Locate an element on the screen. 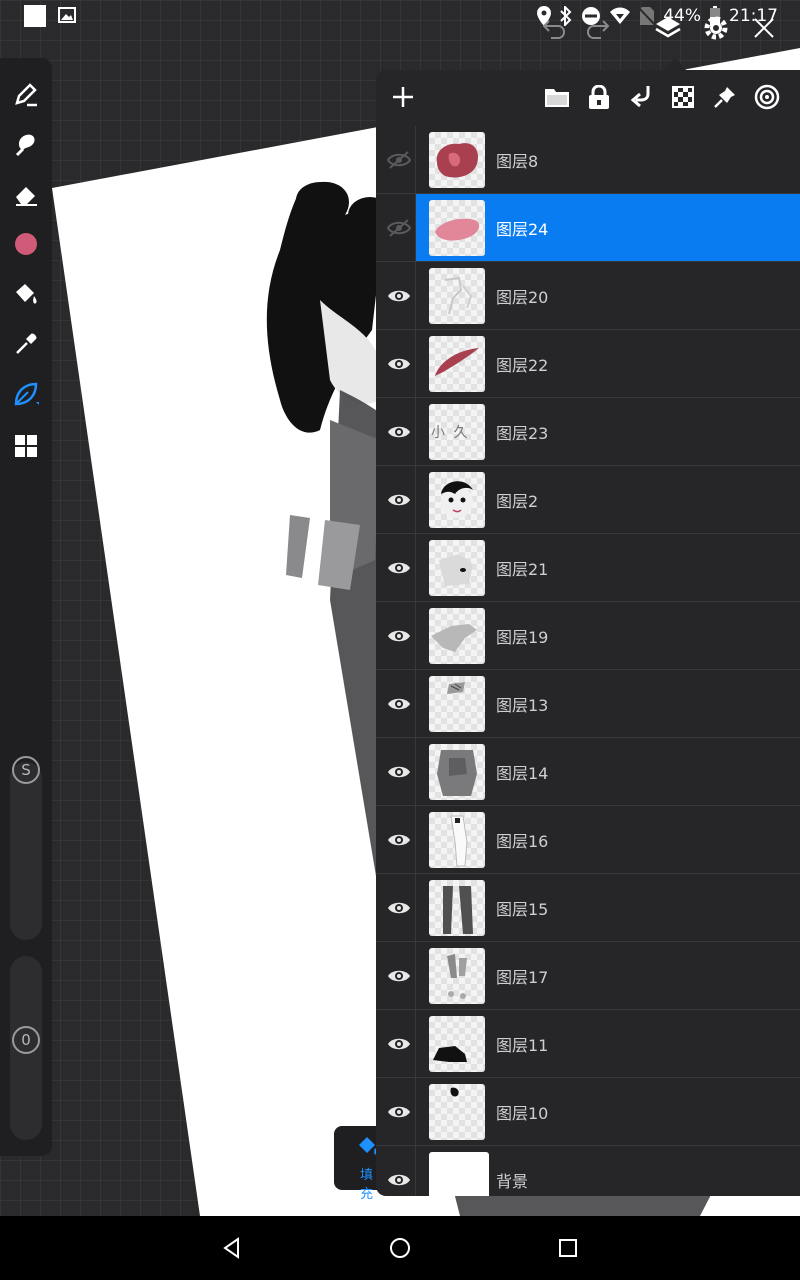  smudge-tool is located at coordinates (26, 144).